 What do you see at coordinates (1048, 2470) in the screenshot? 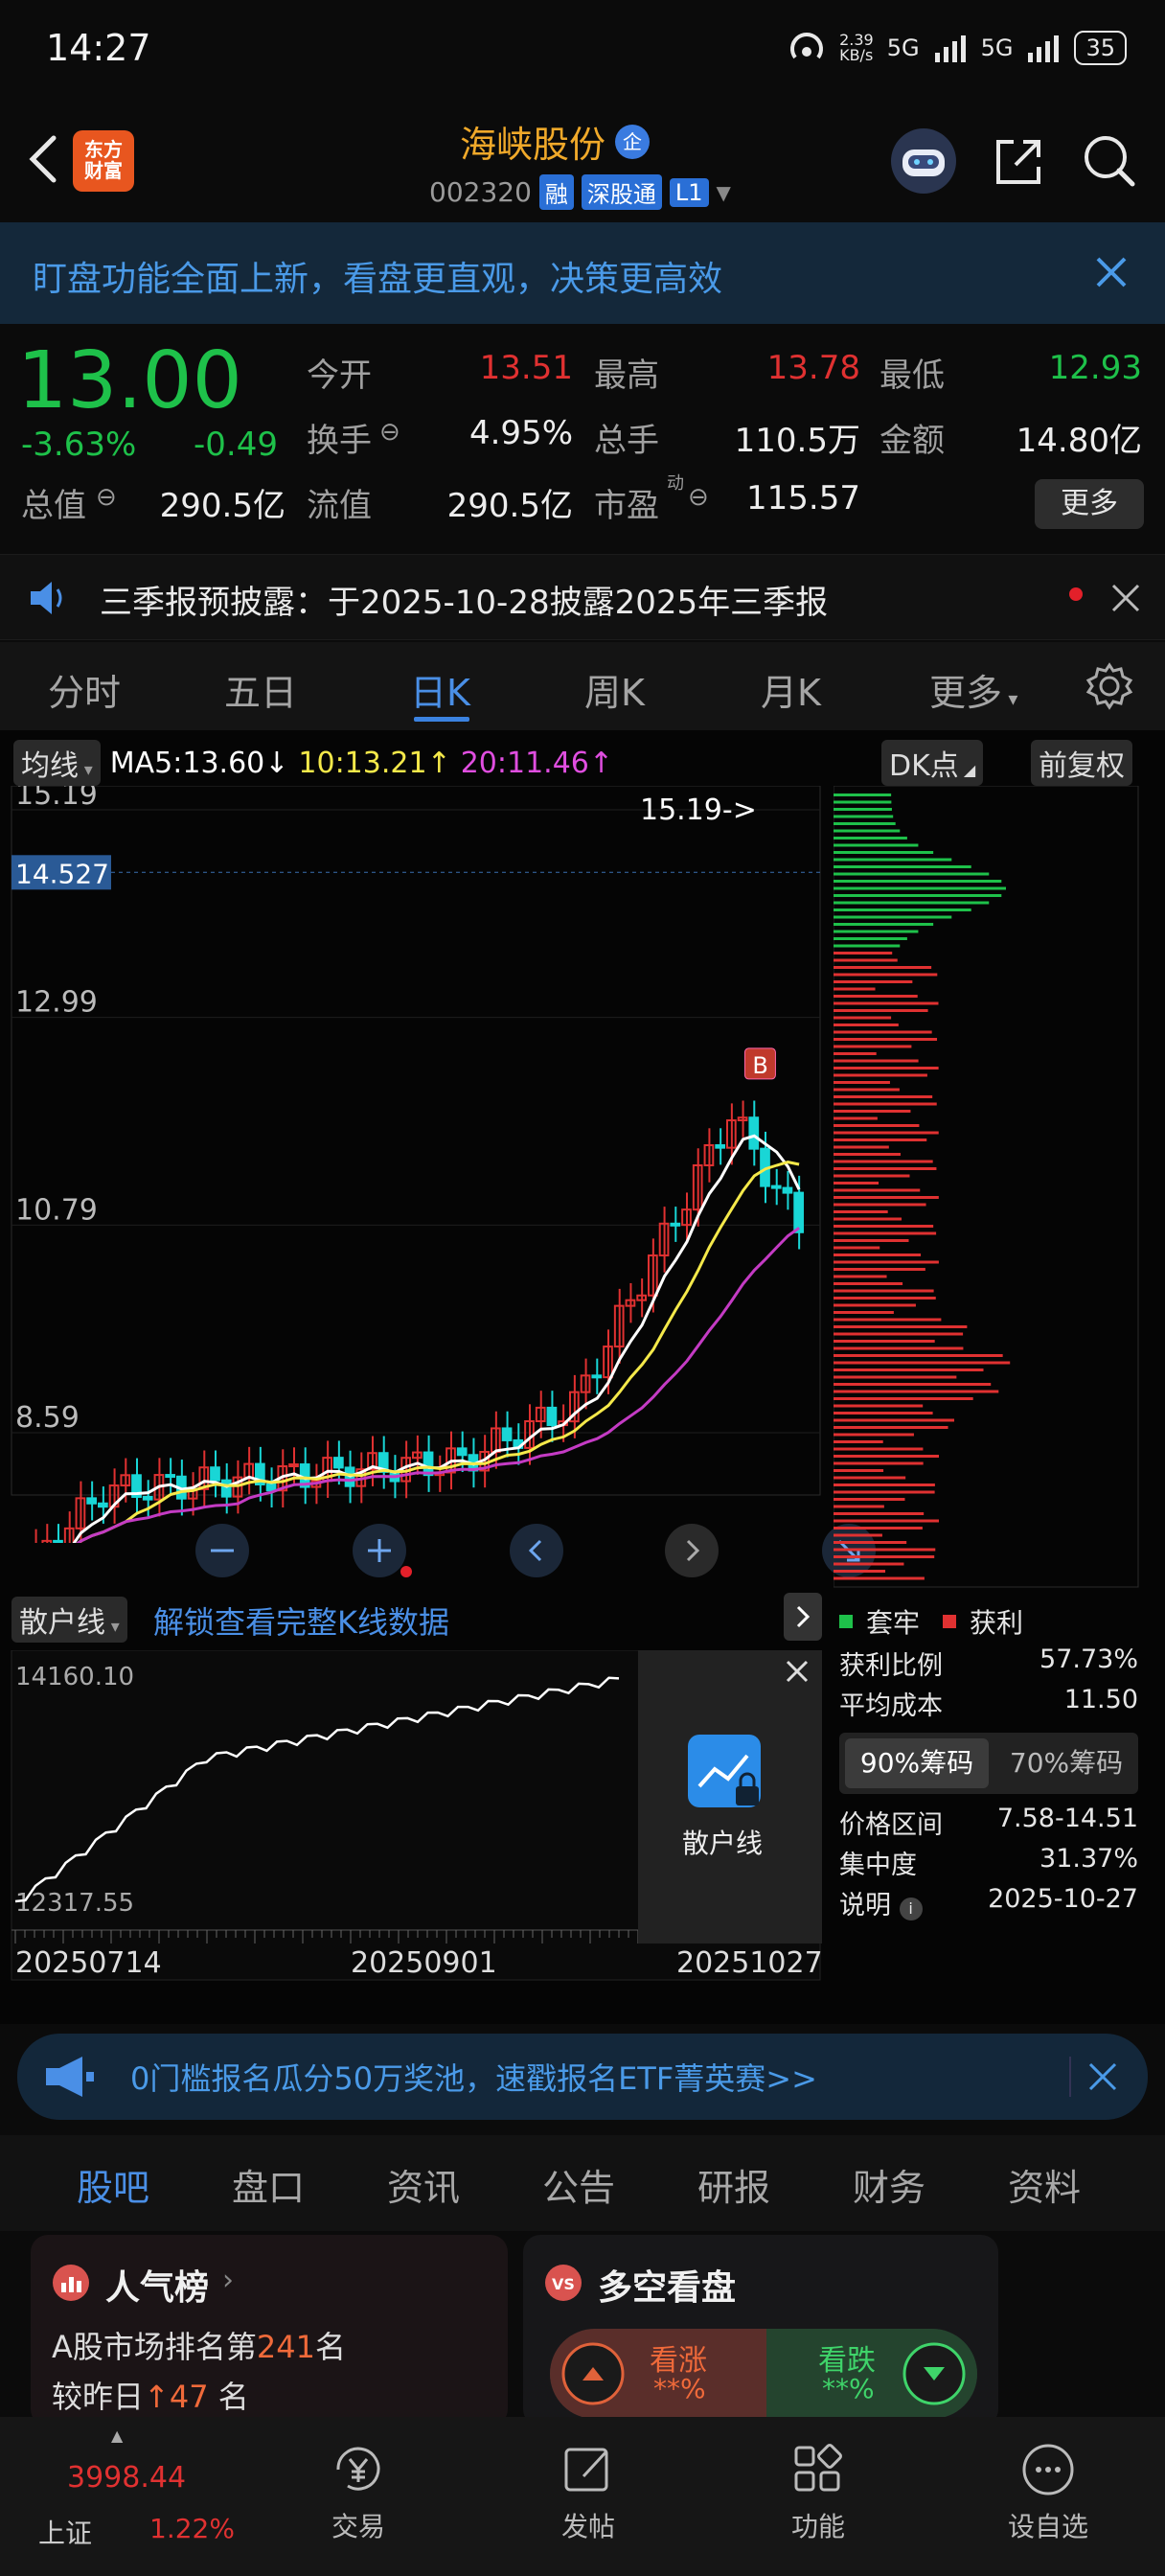
I see `more-dots-icon` at bounding box center [1048, 2470].